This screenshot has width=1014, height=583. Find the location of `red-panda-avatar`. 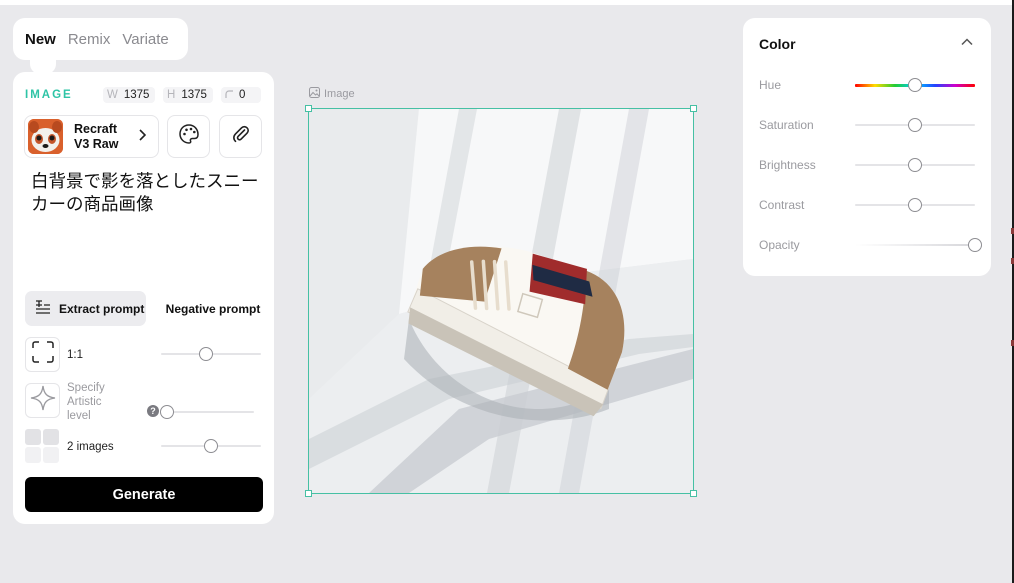

red-panda-avatar is located at coordinates (45, 136).